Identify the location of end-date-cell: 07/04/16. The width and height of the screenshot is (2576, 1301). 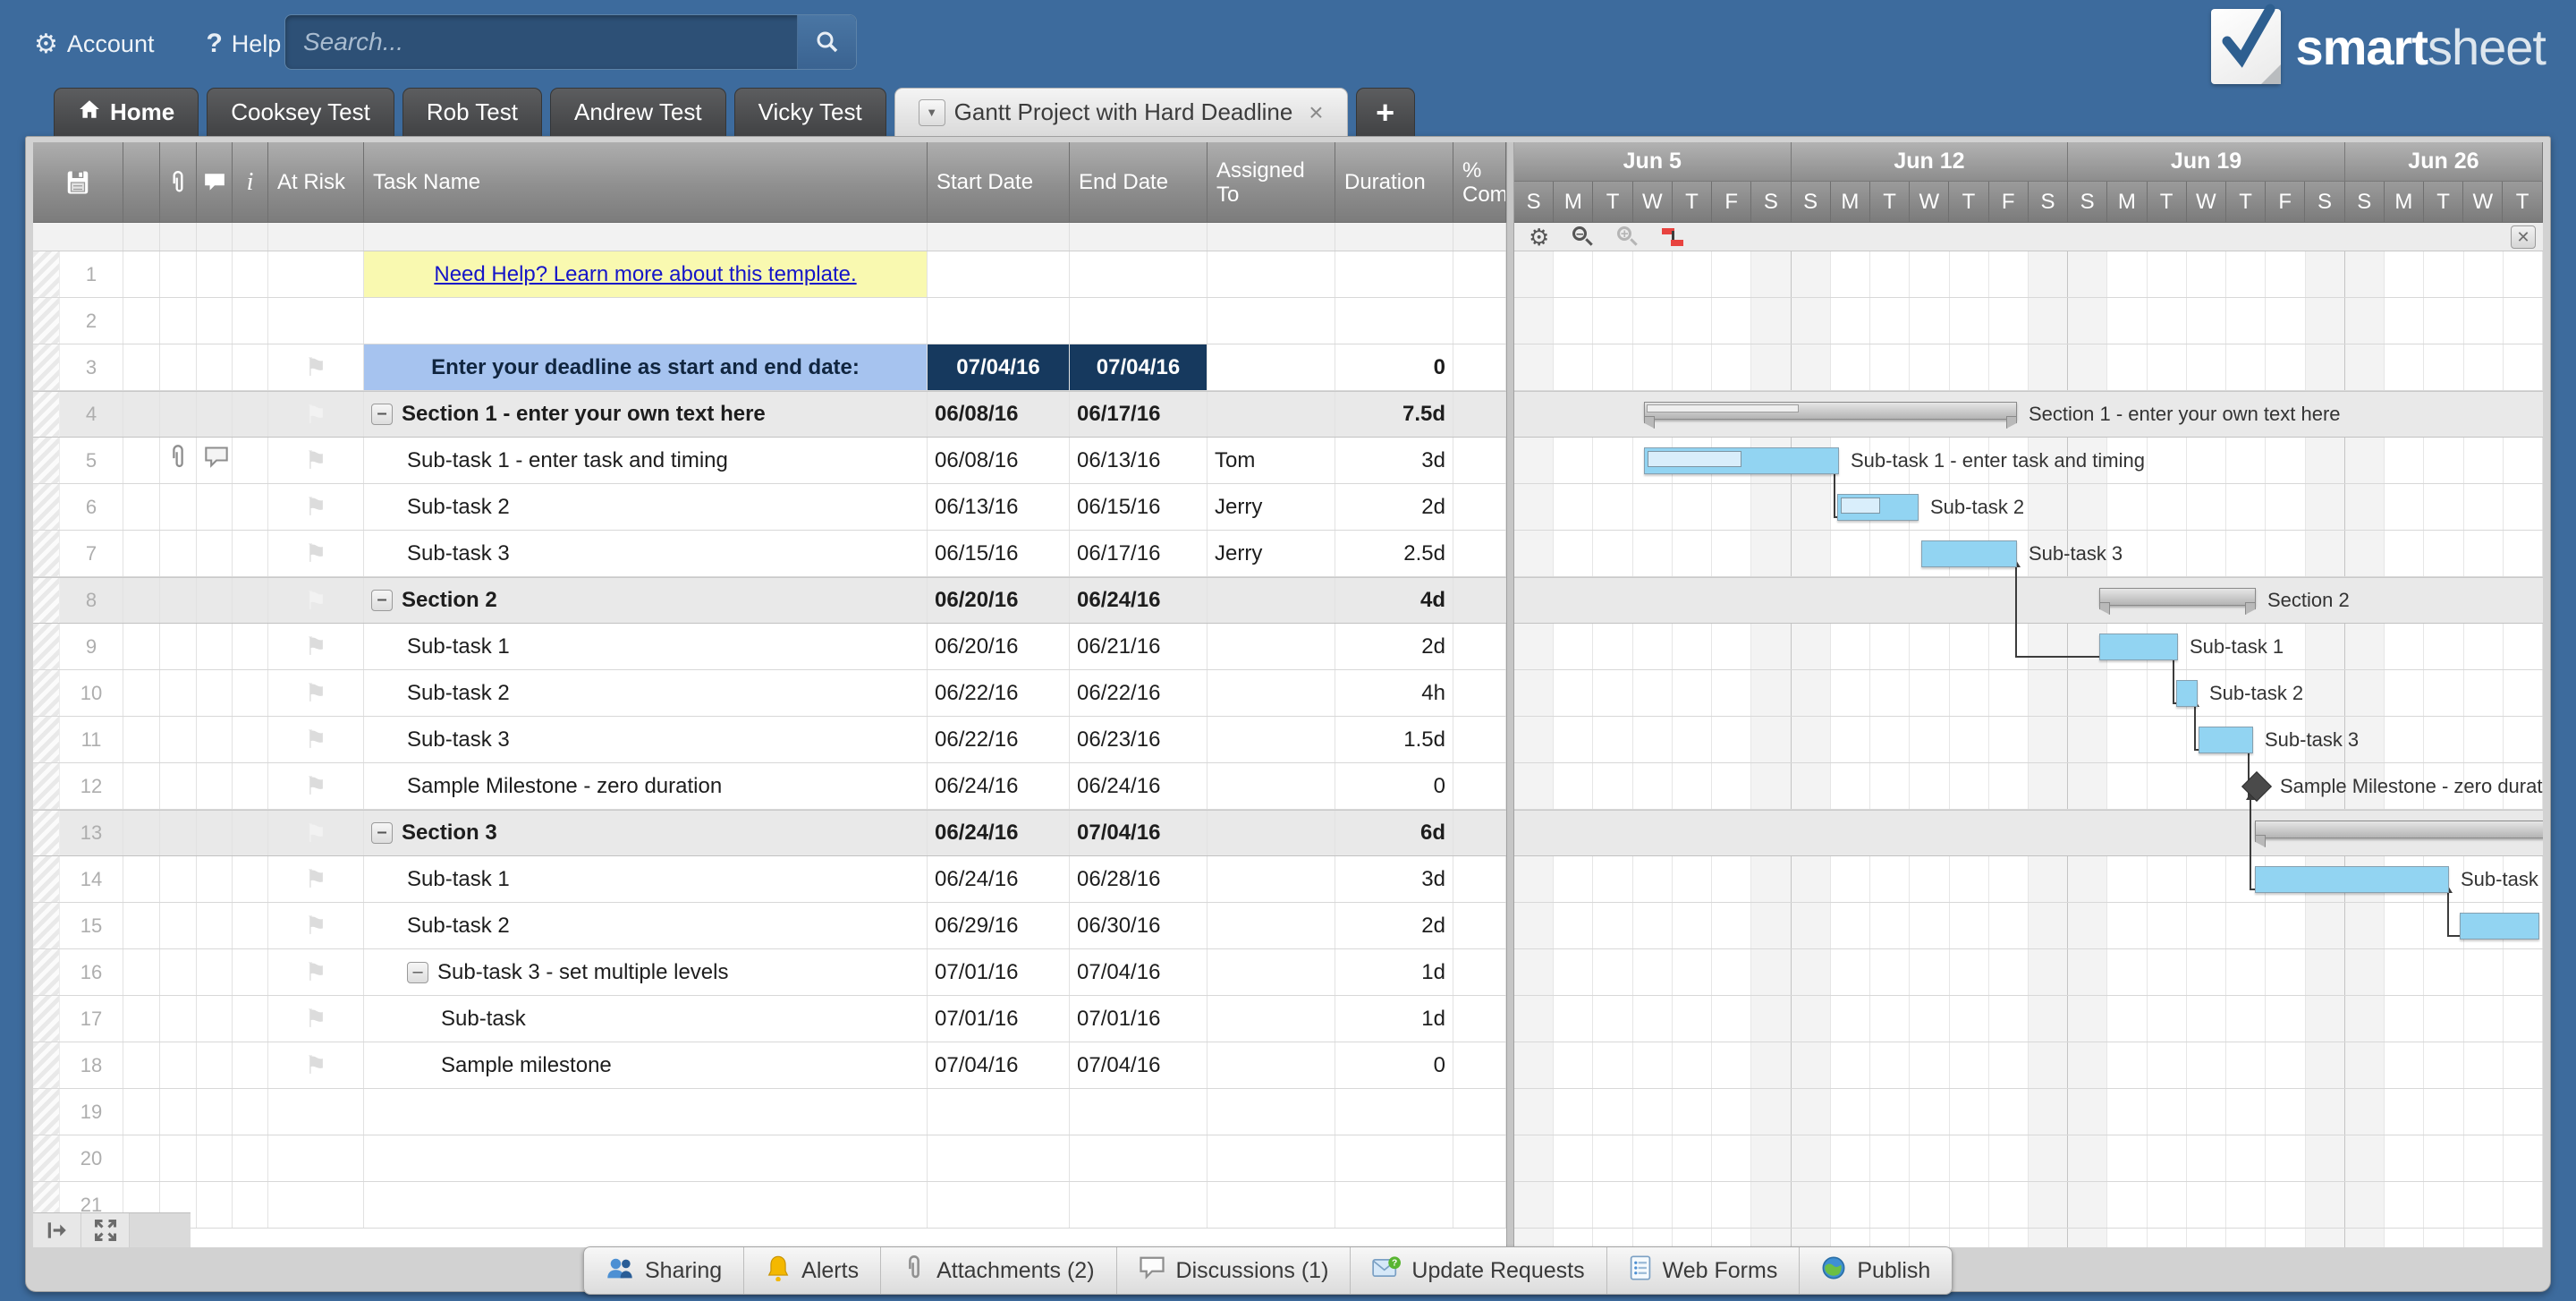
(1139, 367).